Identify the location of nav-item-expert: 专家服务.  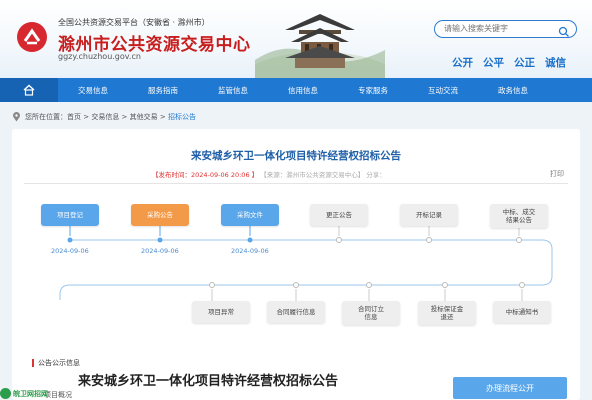
(373, 90).